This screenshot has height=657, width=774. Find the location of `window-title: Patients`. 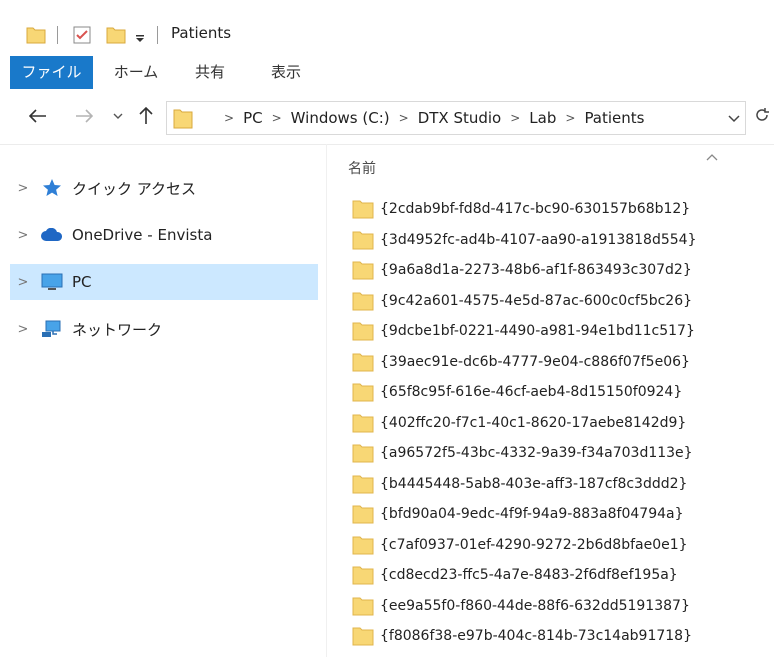

window-title: Patients is located at coordinates (201, 33).